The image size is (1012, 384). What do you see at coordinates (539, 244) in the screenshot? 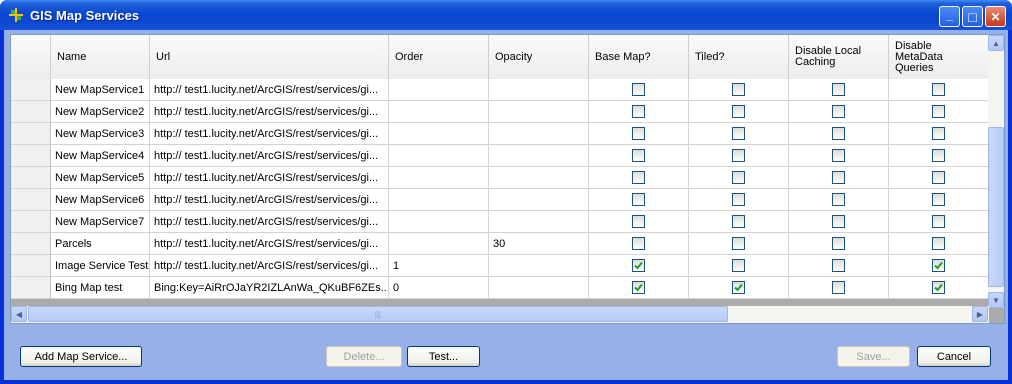
I see `opacity-cell: 30` at bounding box center [539, 244].